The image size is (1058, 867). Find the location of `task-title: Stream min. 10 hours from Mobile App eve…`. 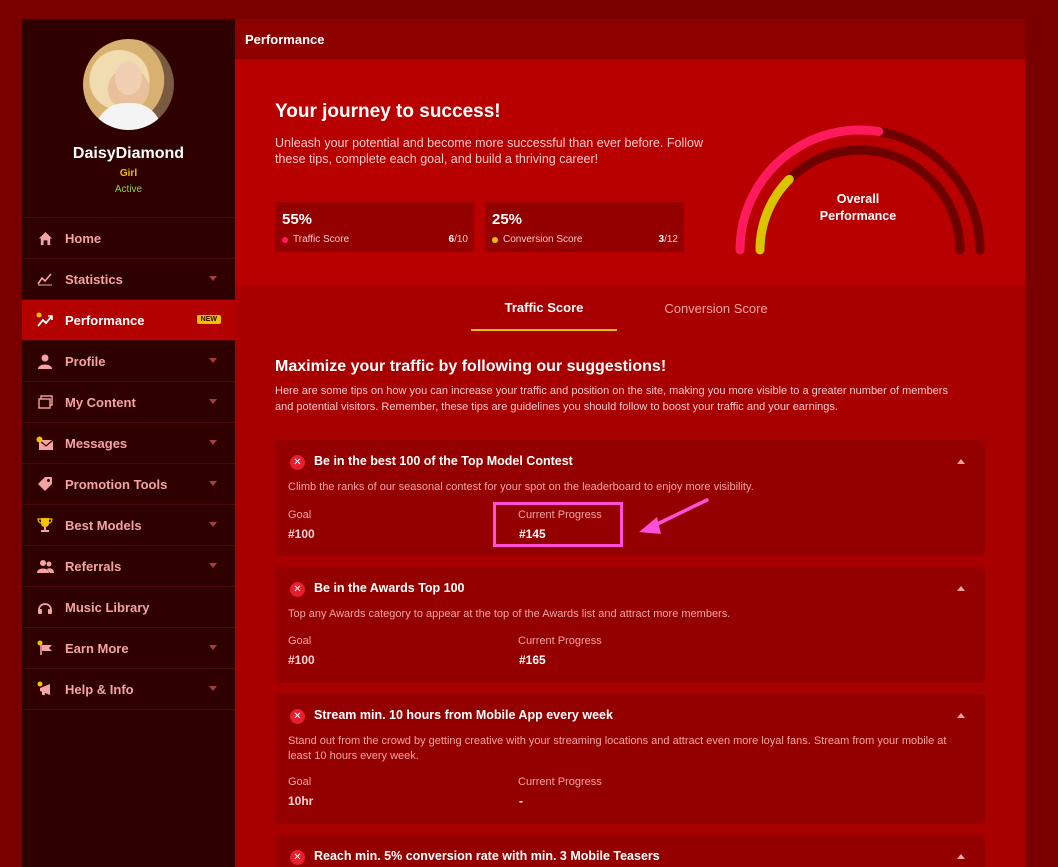

task-title: Stream min. 10 hours from Mobile App eve… is located at coordinates (463, 715).